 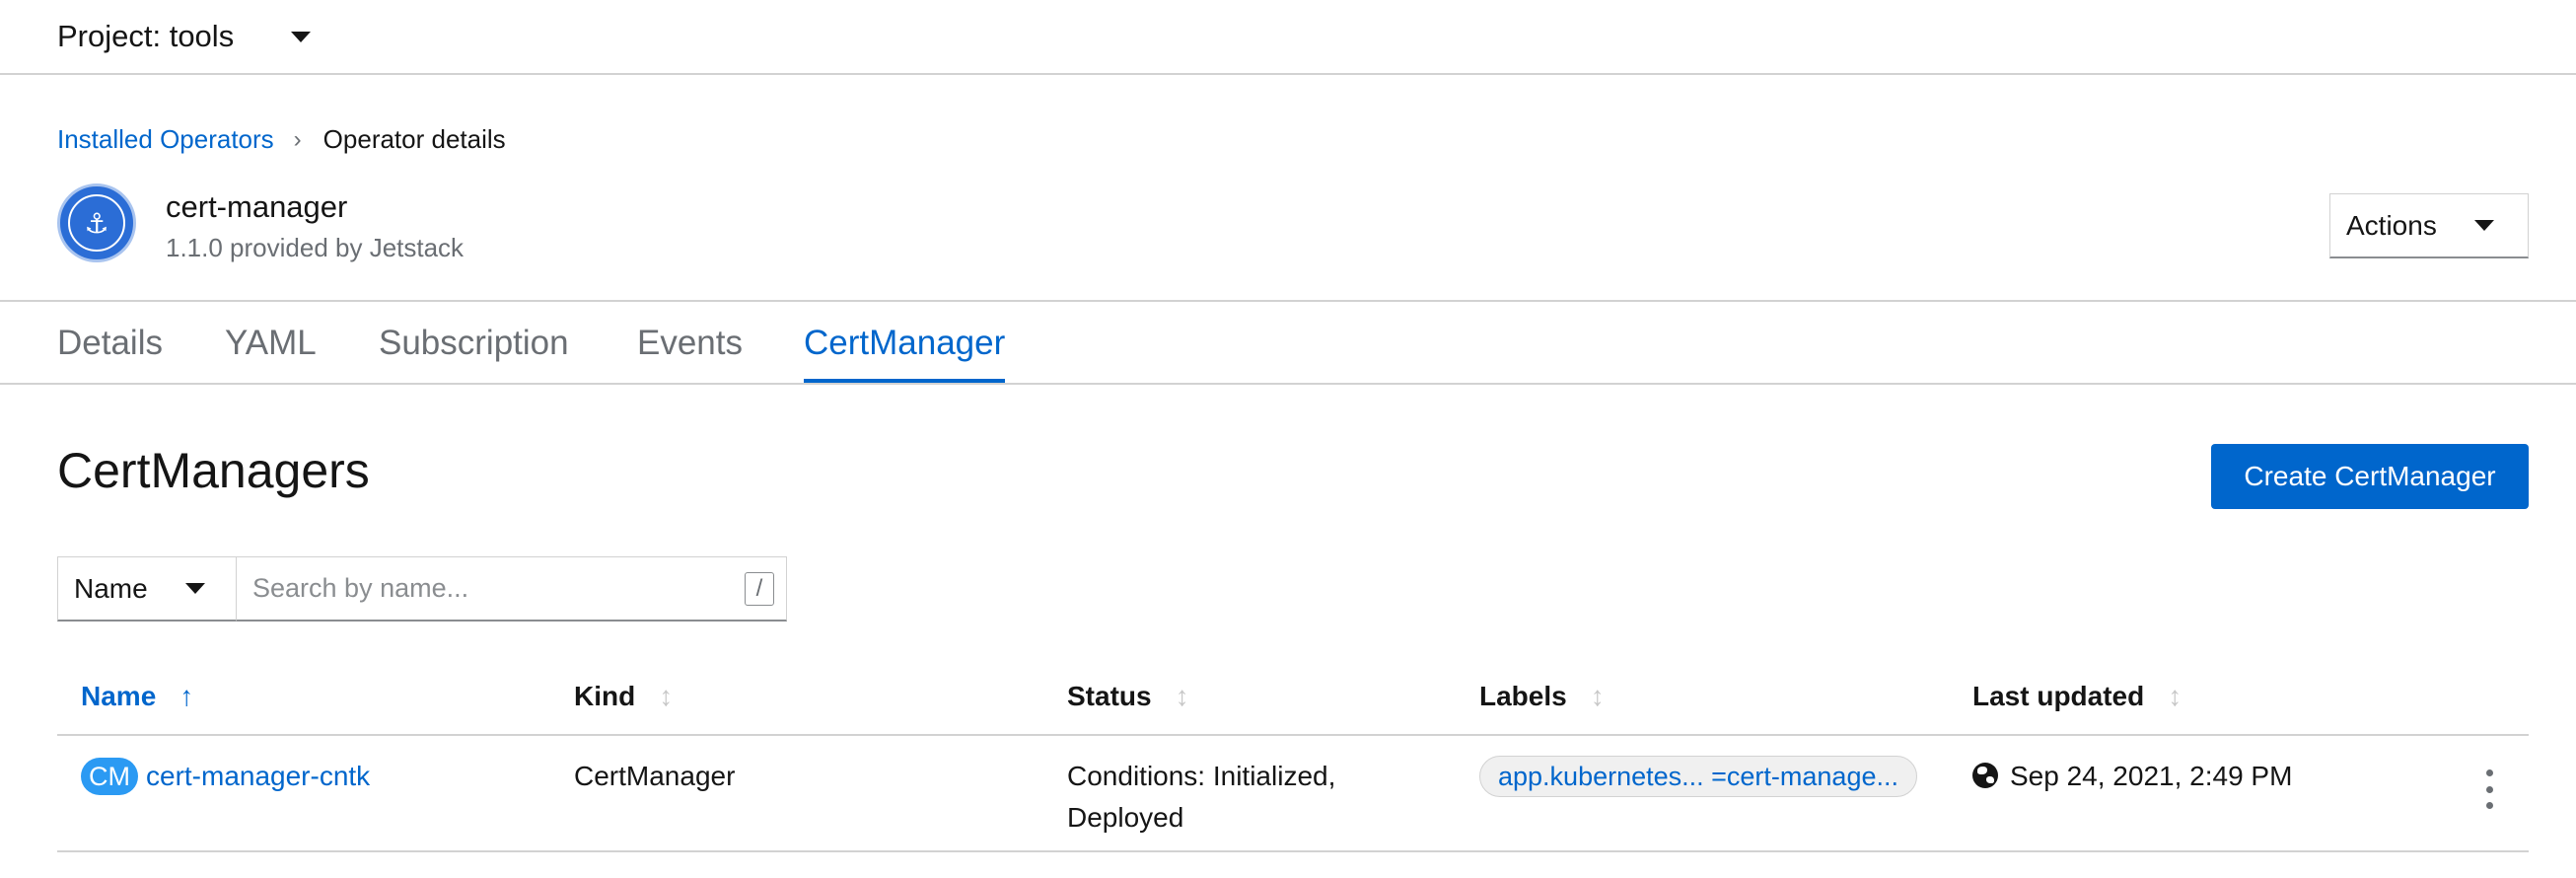 I want to click on status-cell: Conditions: Initialized, Deployed, so click(x=1201, y=797).